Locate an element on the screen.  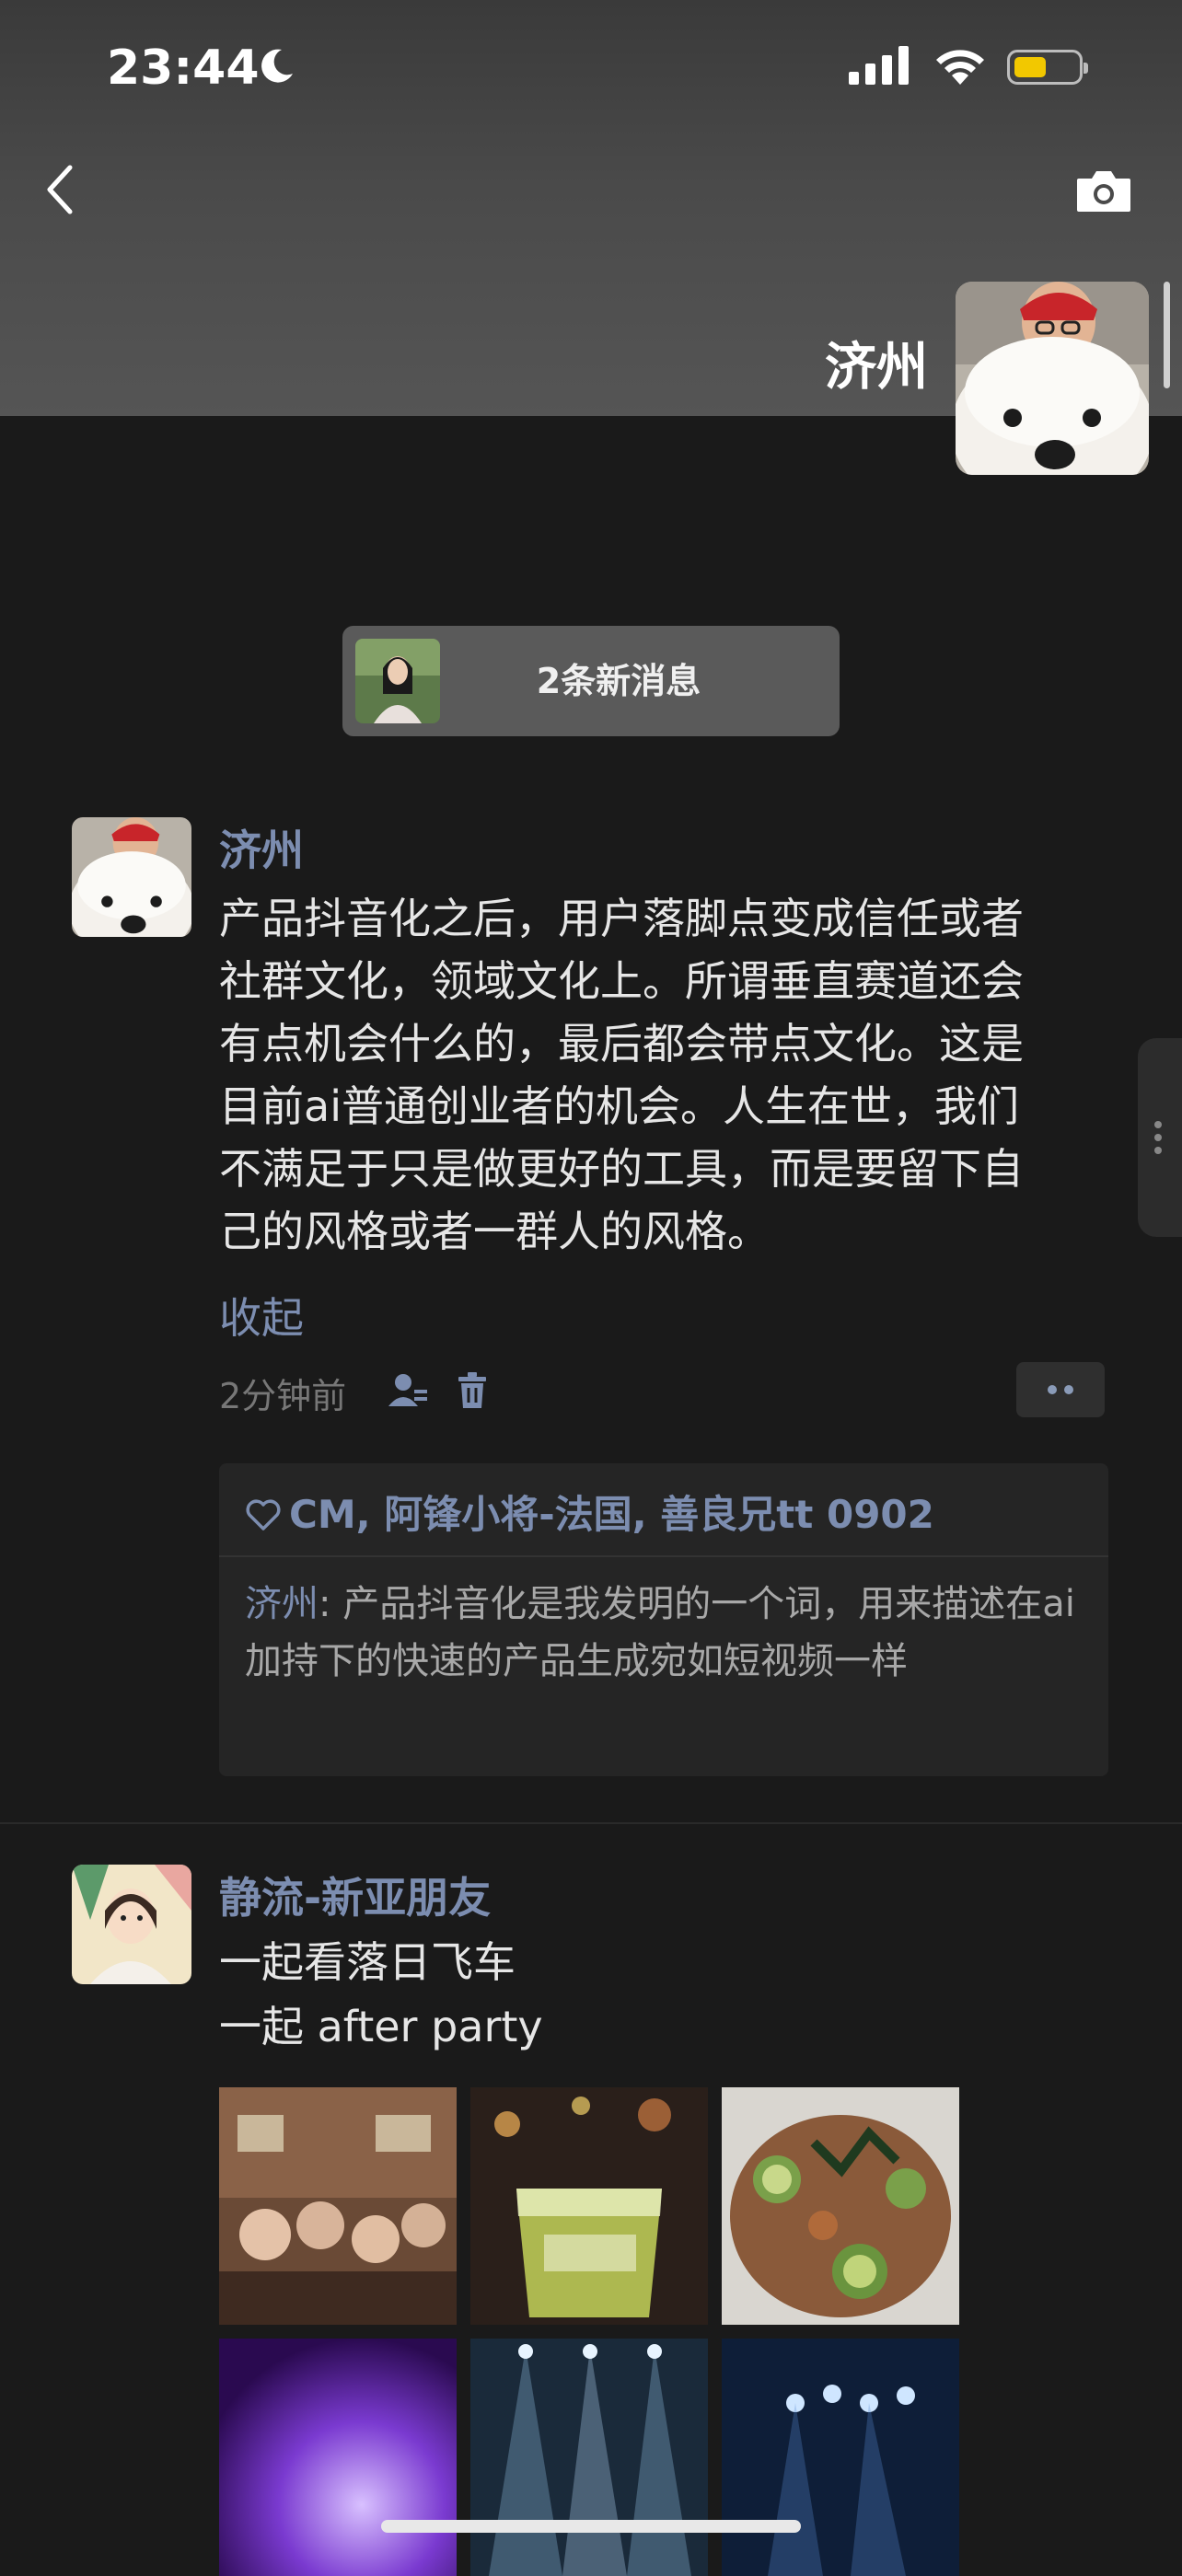
new-messages-label: 2条新消息 is located at coordinates (618, 681).